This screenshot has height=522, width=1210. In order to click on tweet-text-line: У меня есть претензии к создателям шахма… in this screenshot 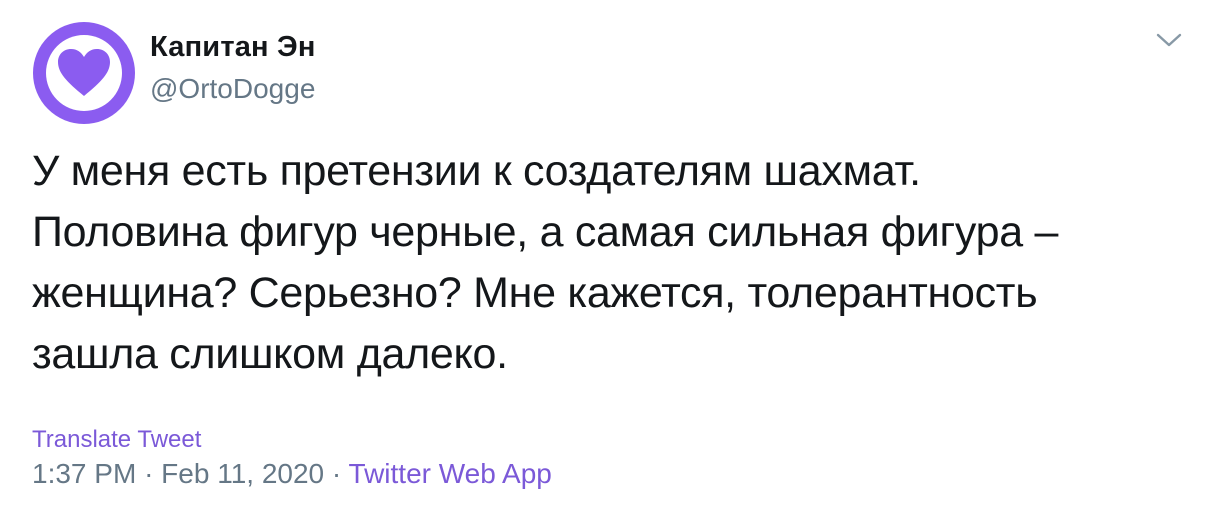, I will do `click(476, 171)`.